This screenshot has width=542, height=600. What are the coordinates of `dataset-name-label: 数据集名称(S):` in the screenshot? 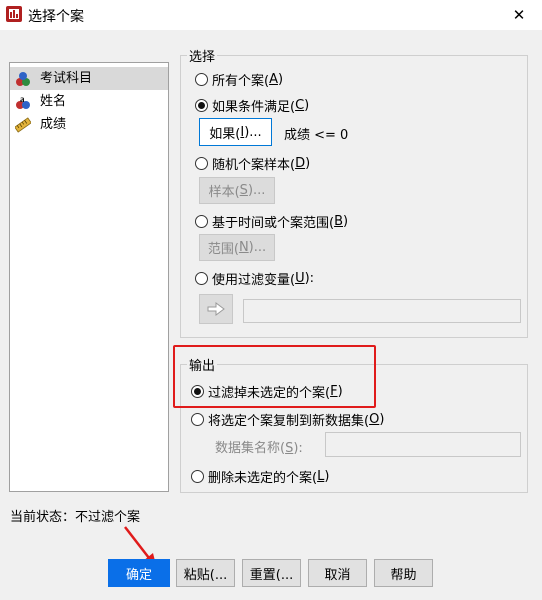 It's located at (259, 448).